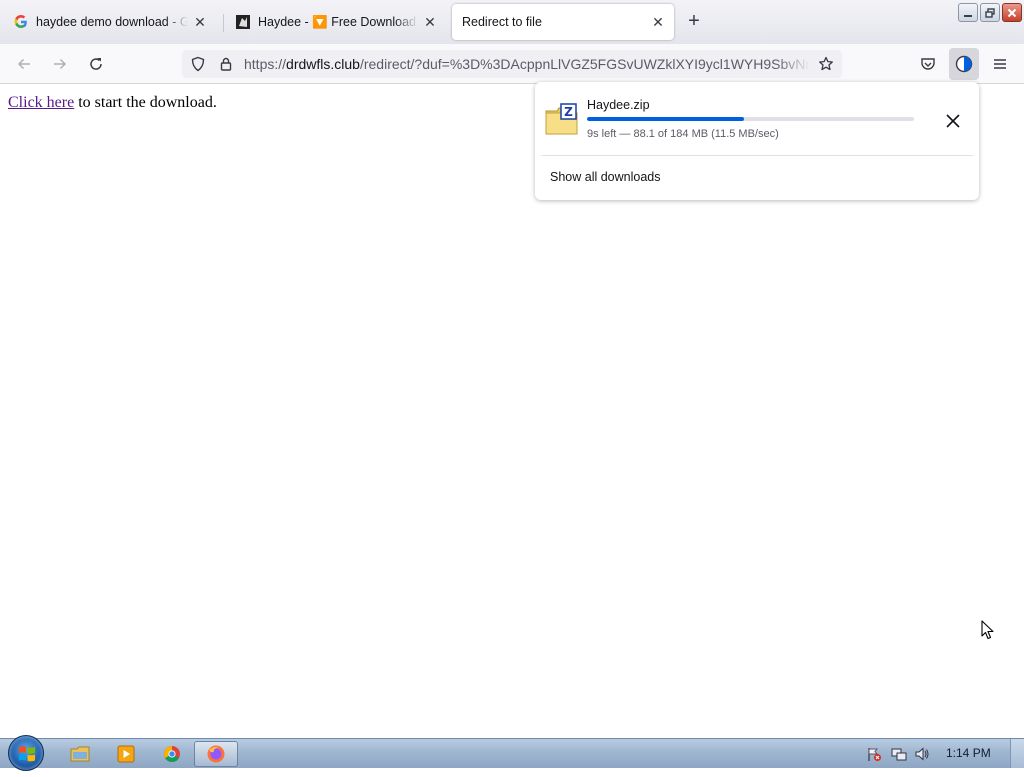  I want to click on tab-title: Redirect to file, so click(502, 22).